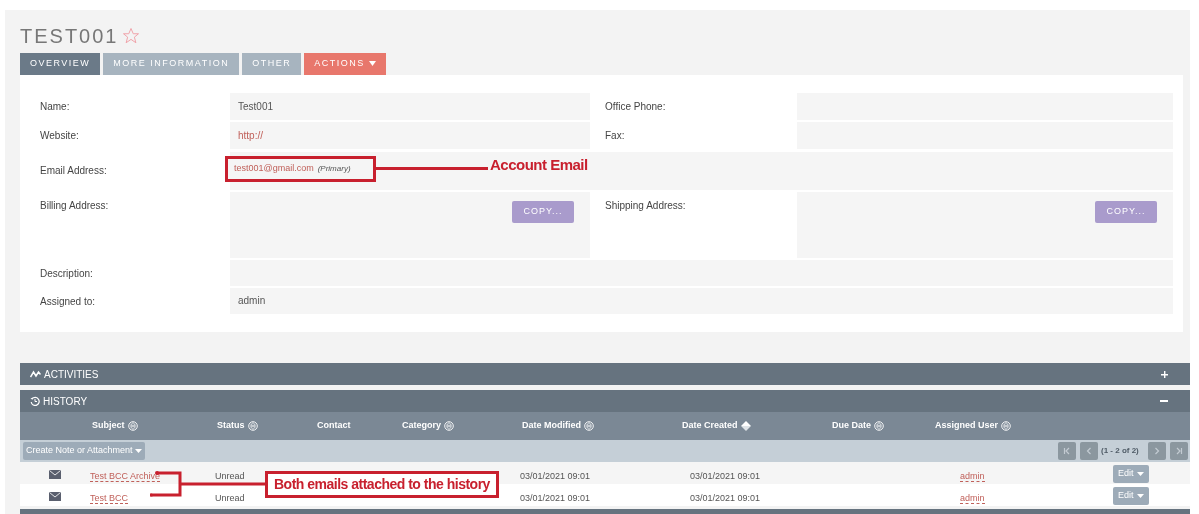  What do you see at coordinates (59, 134) in the screenshot?
I see `field-label: Website:` at bounding box center [59, 134].